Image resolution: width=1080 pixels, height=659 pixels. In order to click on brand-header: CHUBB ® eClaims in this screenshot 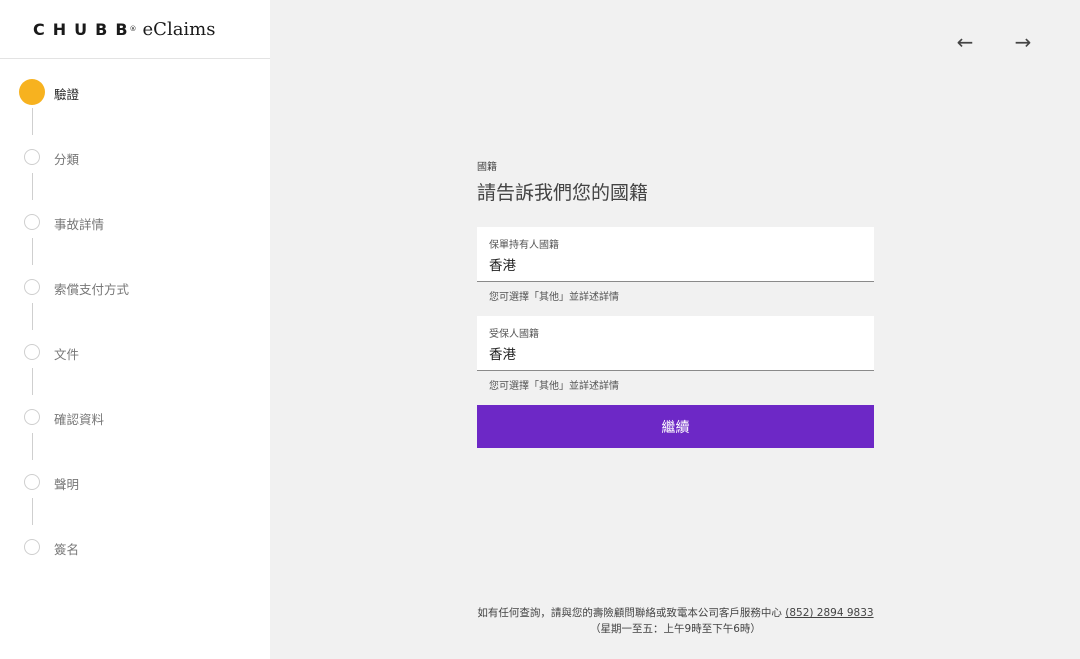, I will do `click(135, 29)`.